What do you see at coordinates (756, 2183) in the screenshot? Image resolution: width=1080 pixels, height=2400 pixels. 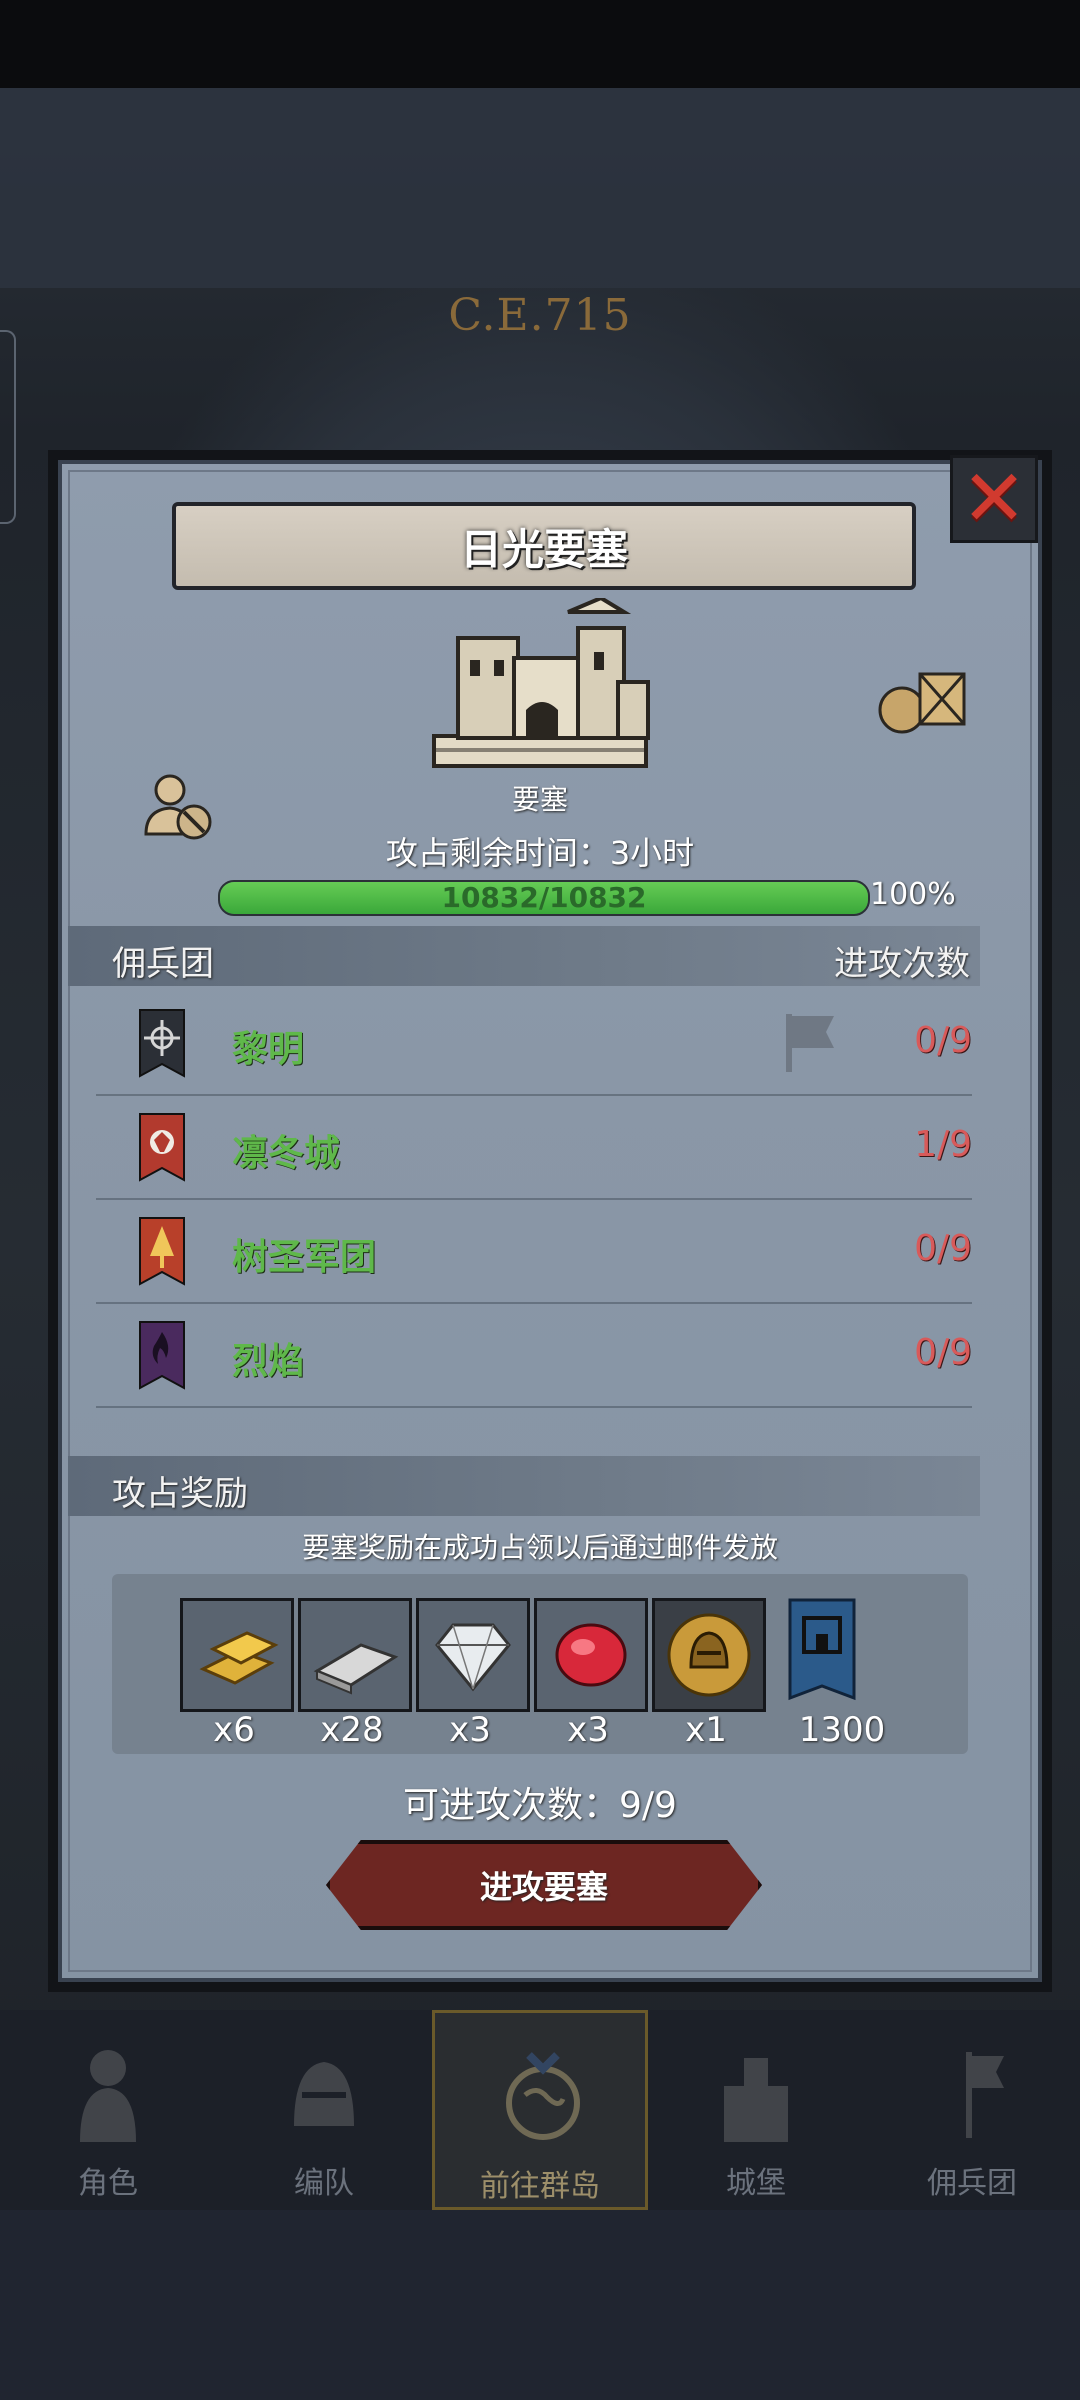 I see `nav-label: 城堡` at bounding box center [756, 2183].